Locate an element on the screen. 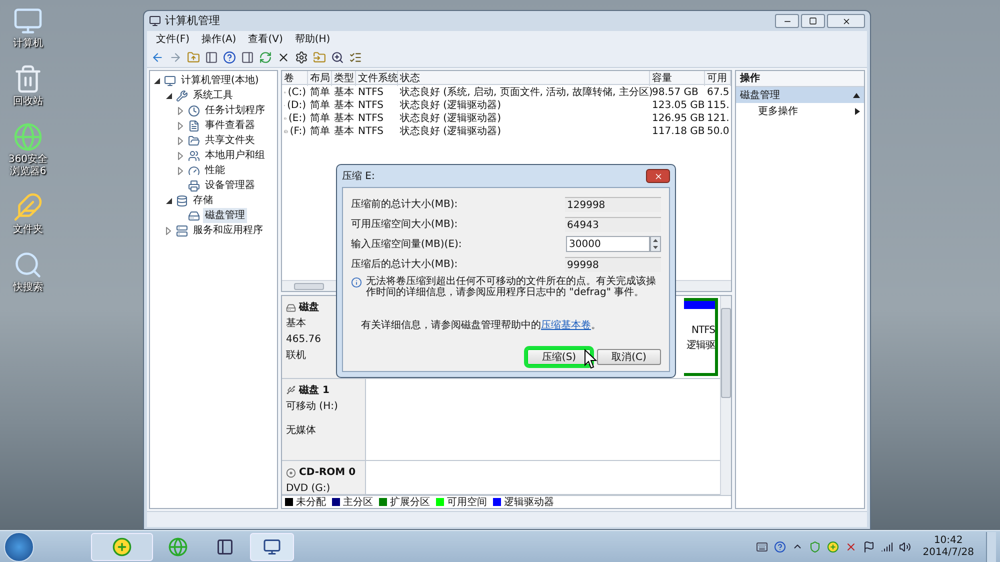  open-folder-icon is located at coordinates (319, 57).